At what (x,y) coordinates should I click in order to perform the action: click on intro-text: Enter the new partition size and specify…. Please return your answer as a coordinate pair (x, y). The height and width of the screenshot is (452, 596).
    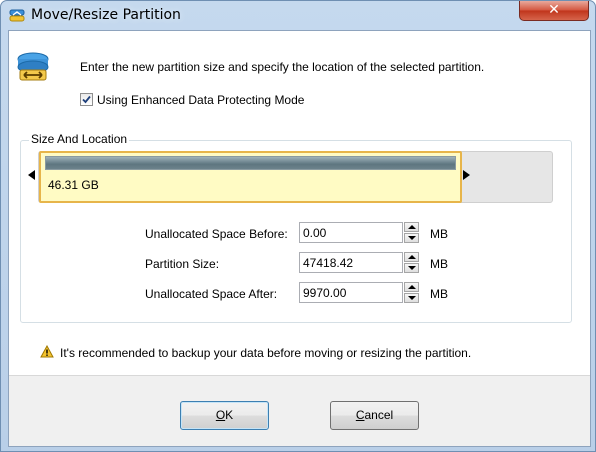
    Looking at the image, I should click on (282, 67).